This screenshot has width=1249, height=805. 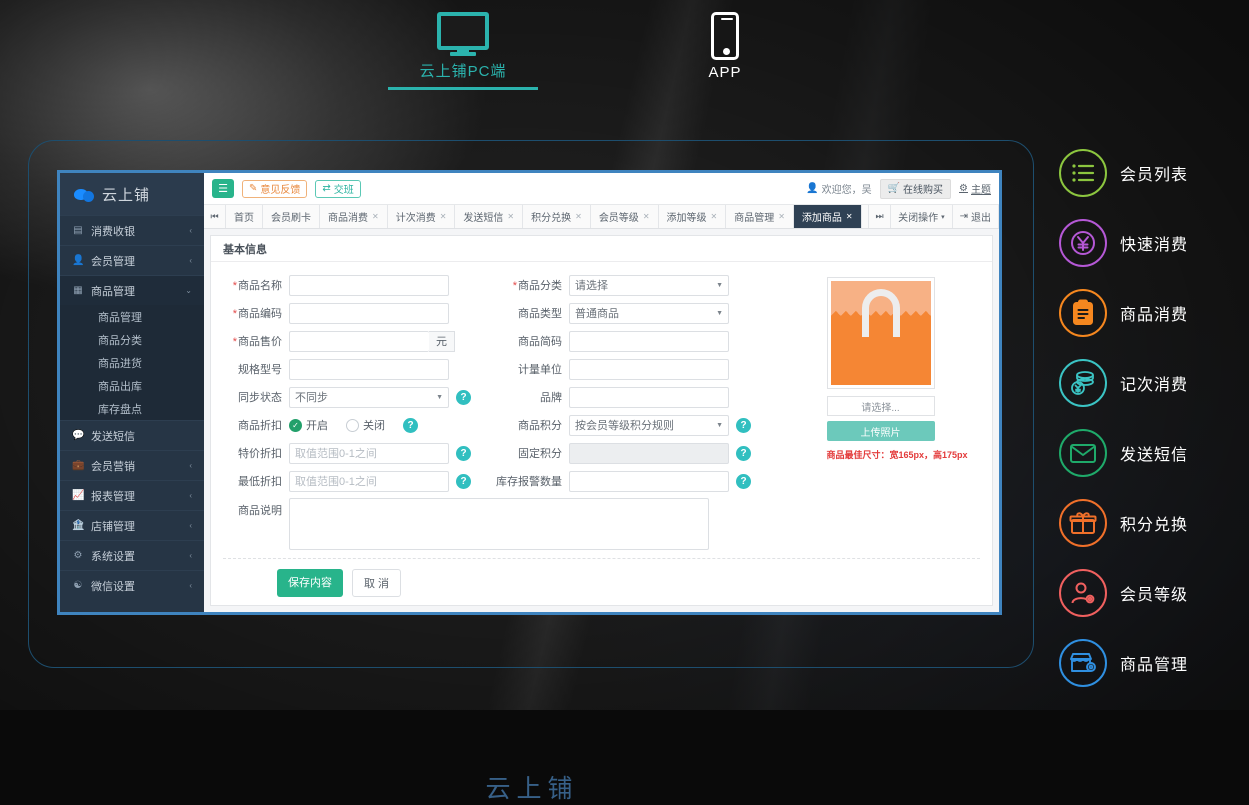 I want to click on sync-status-select: 不同步 ▼, so click(x=369, y=397).